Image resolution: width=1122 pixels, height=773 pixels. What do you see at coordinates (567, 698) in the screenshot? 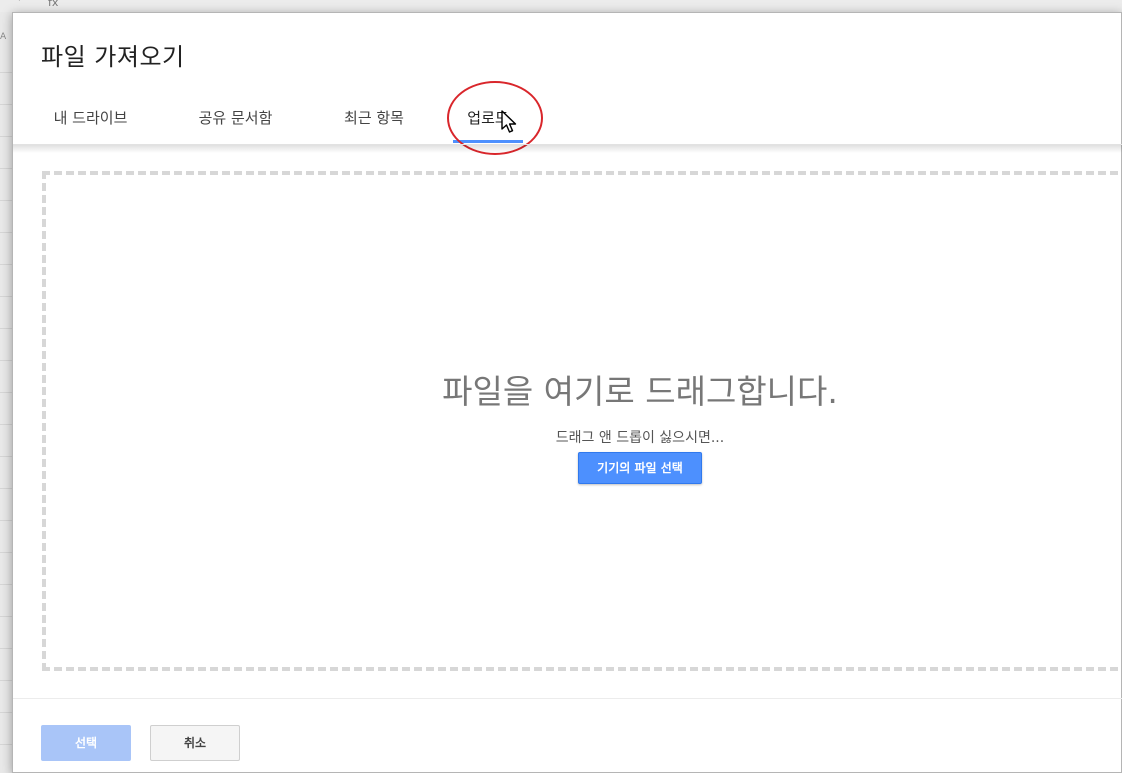
I see `footer-divider` at bounding box center [567, 698].